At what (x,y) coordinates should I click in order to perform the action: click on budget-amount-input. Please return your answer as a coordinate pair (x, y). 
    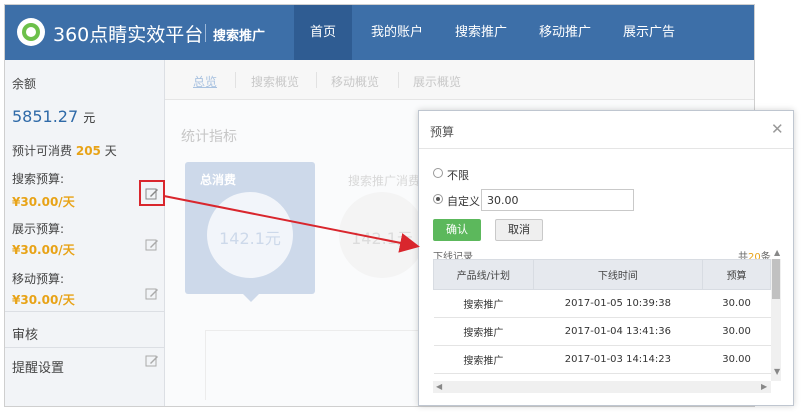
    Looking at the image, I should click on (557, 200).